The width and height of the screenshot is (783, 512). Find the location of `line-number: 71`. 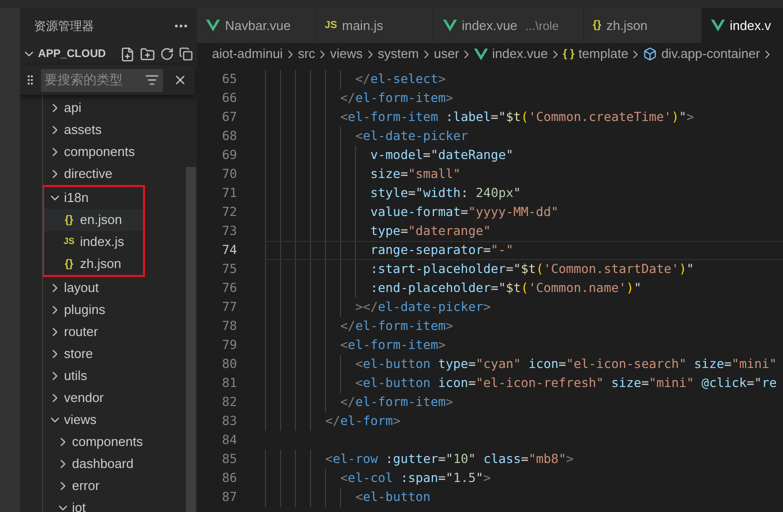

line-number: 71 is located at coordinates (228, 193).